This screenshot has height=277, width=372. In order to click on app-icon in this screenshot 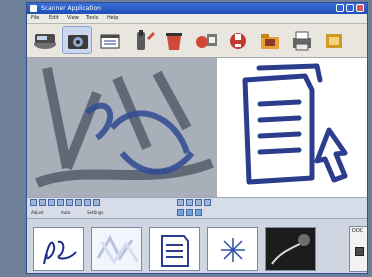, I will do `click(33, 8)`.